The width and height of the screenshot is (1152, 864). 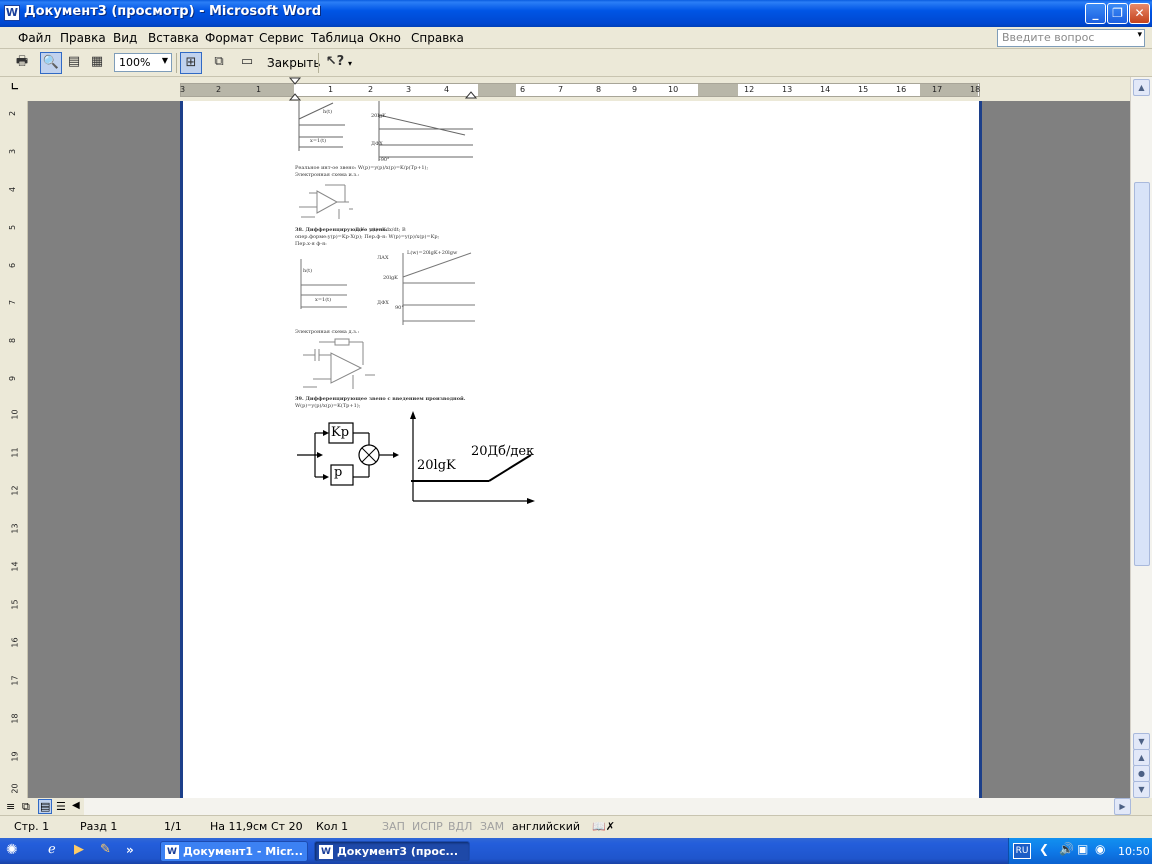 I want to click on web-layout-icon: ⧉, so click(x=26, y=807).